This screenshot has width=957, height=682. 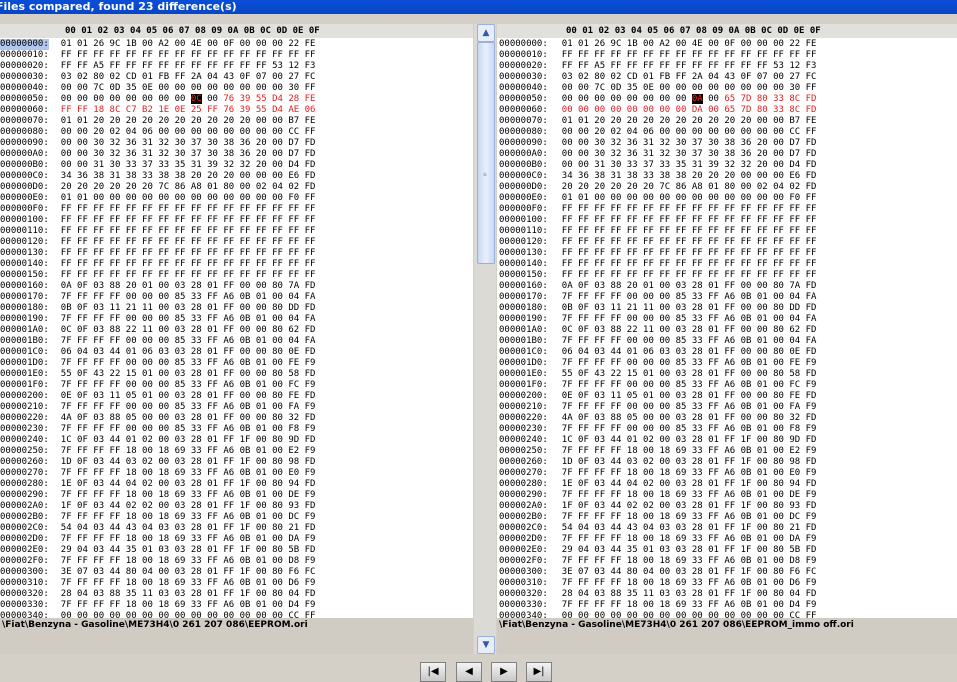 What do you see at coordinates (478, 7) in the screenshot?
I see `window-title-bar: Files compared, found 23 difference(s)` at bounding box center [478, 7].